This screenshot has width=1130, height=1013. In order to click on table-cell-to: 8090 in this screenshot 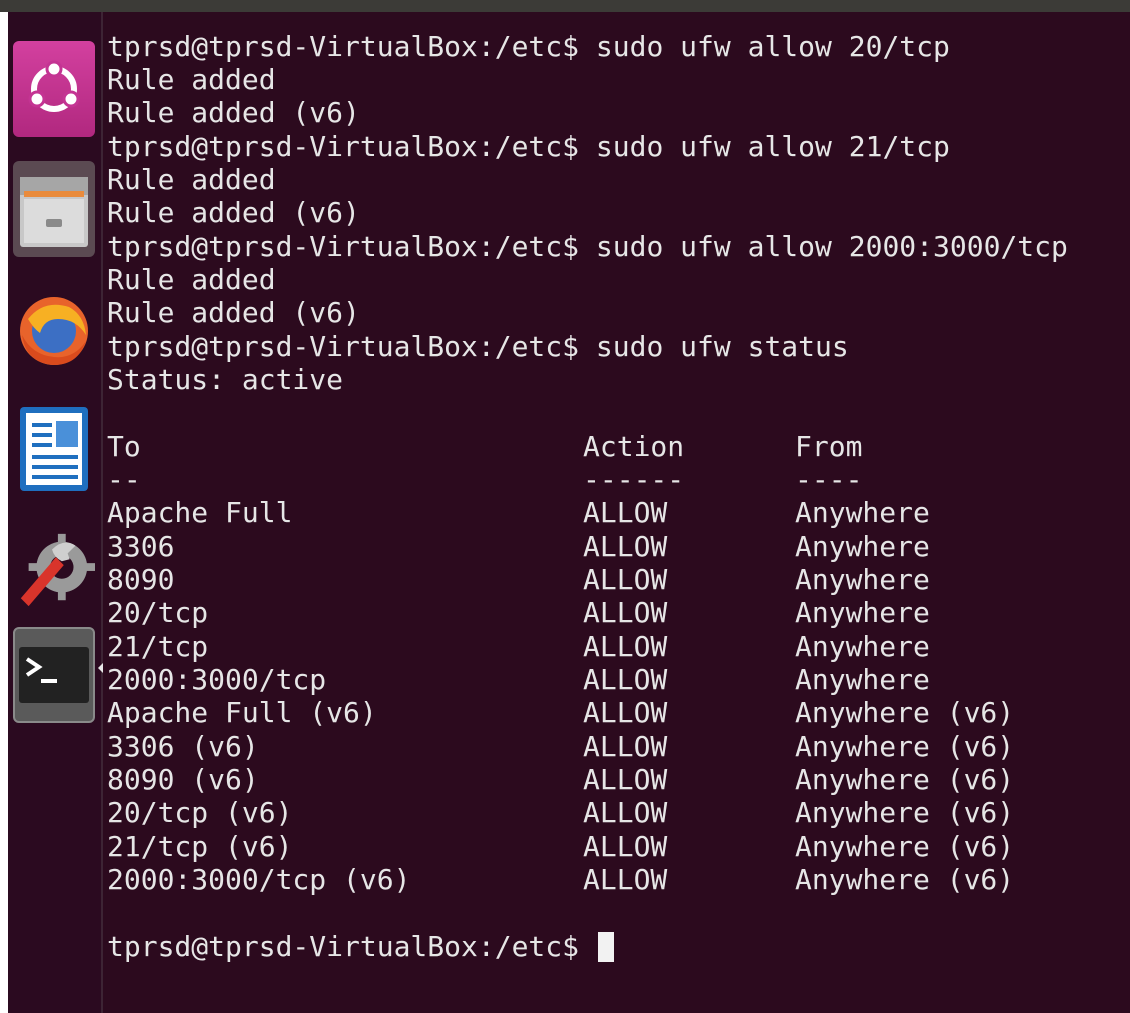, I will do `click(141, 579)`.